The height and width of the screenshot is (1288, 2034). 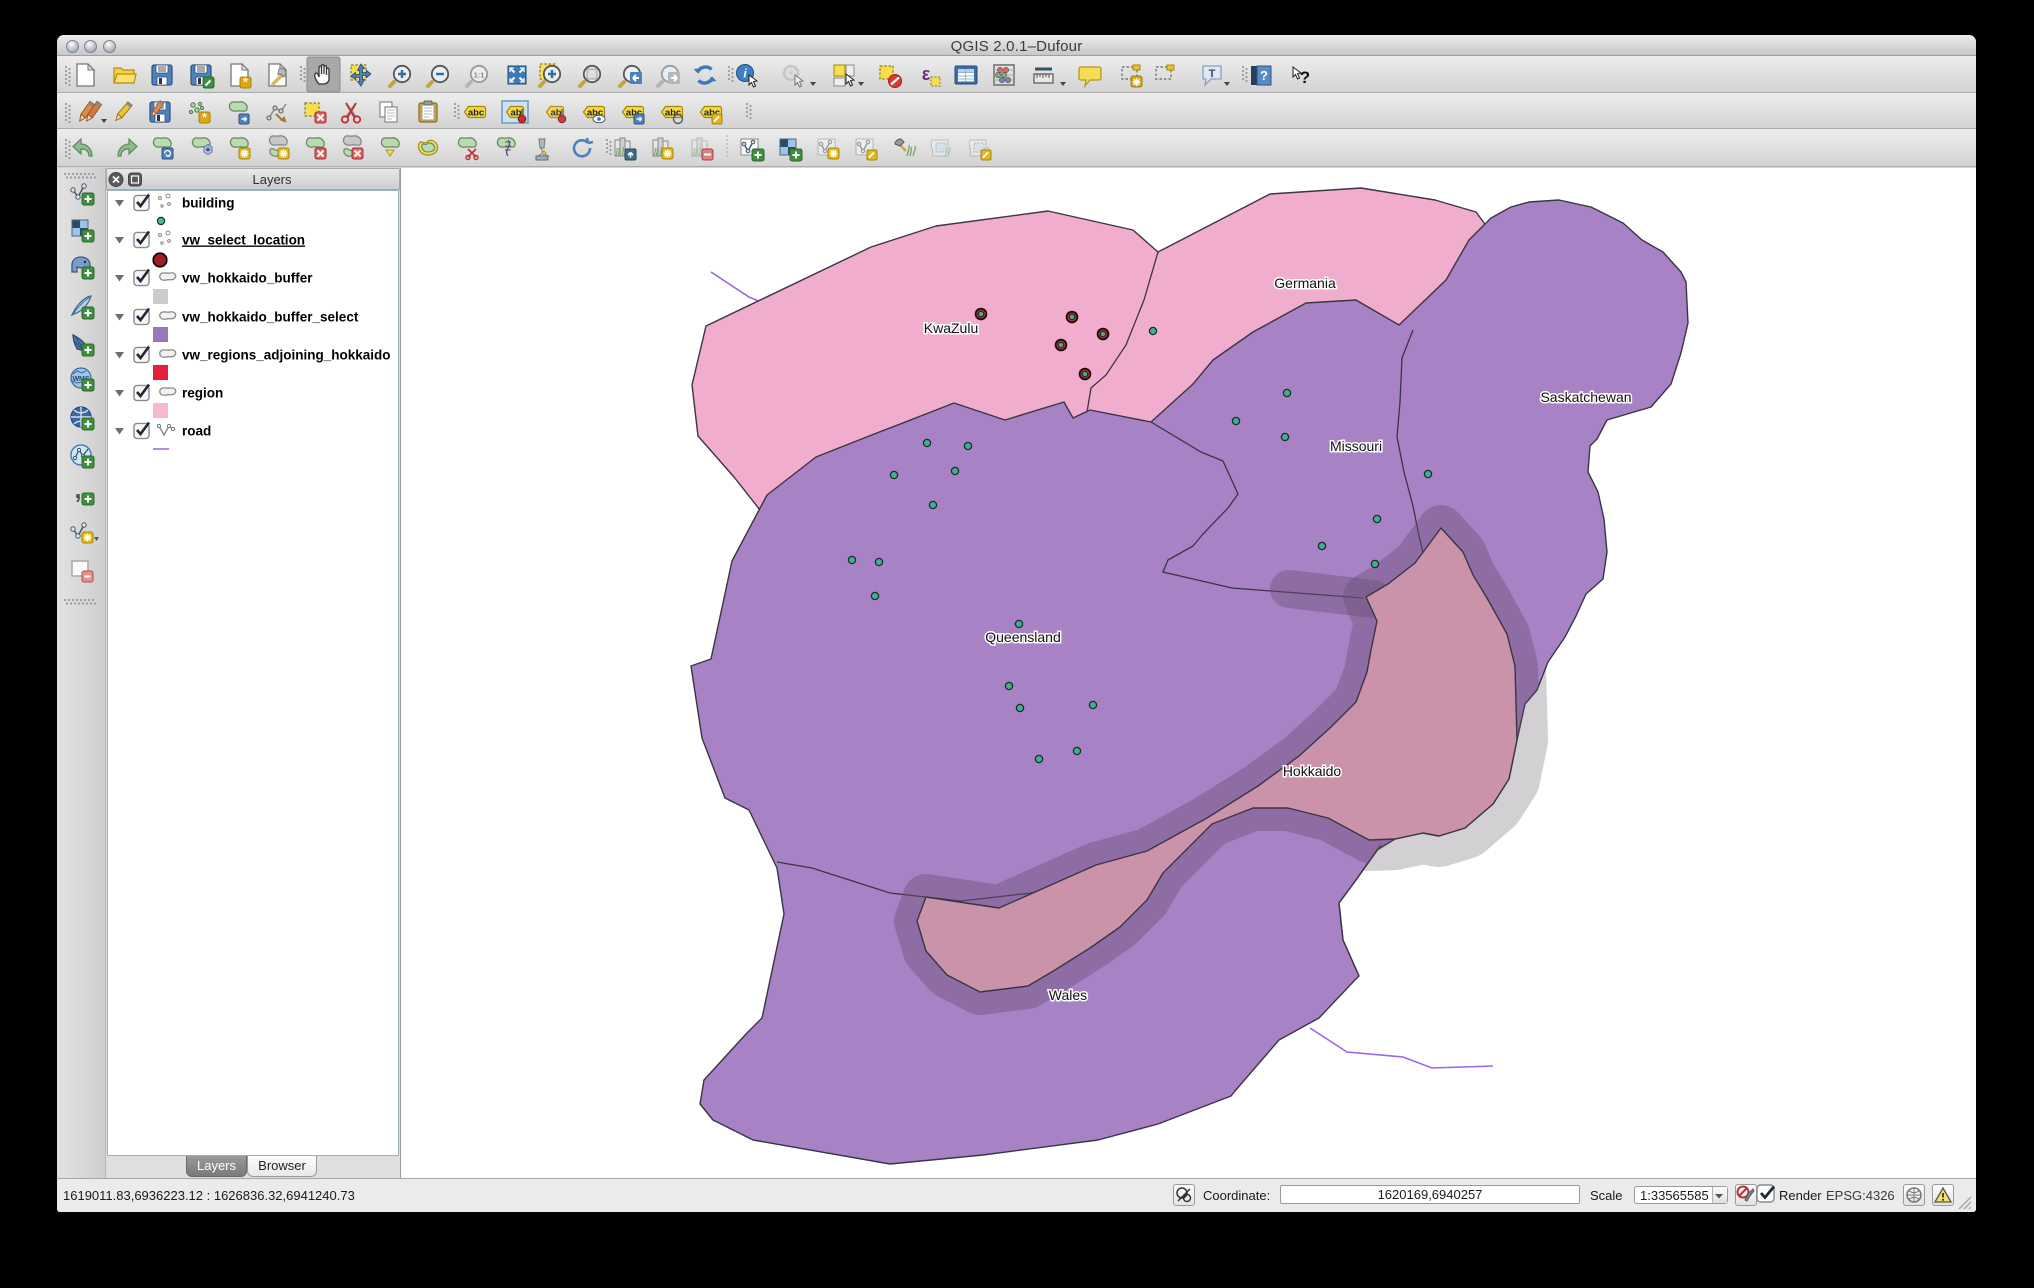 I want to click on svg-text: vw_hokkaido_buffer, so click(x=247, y=278).